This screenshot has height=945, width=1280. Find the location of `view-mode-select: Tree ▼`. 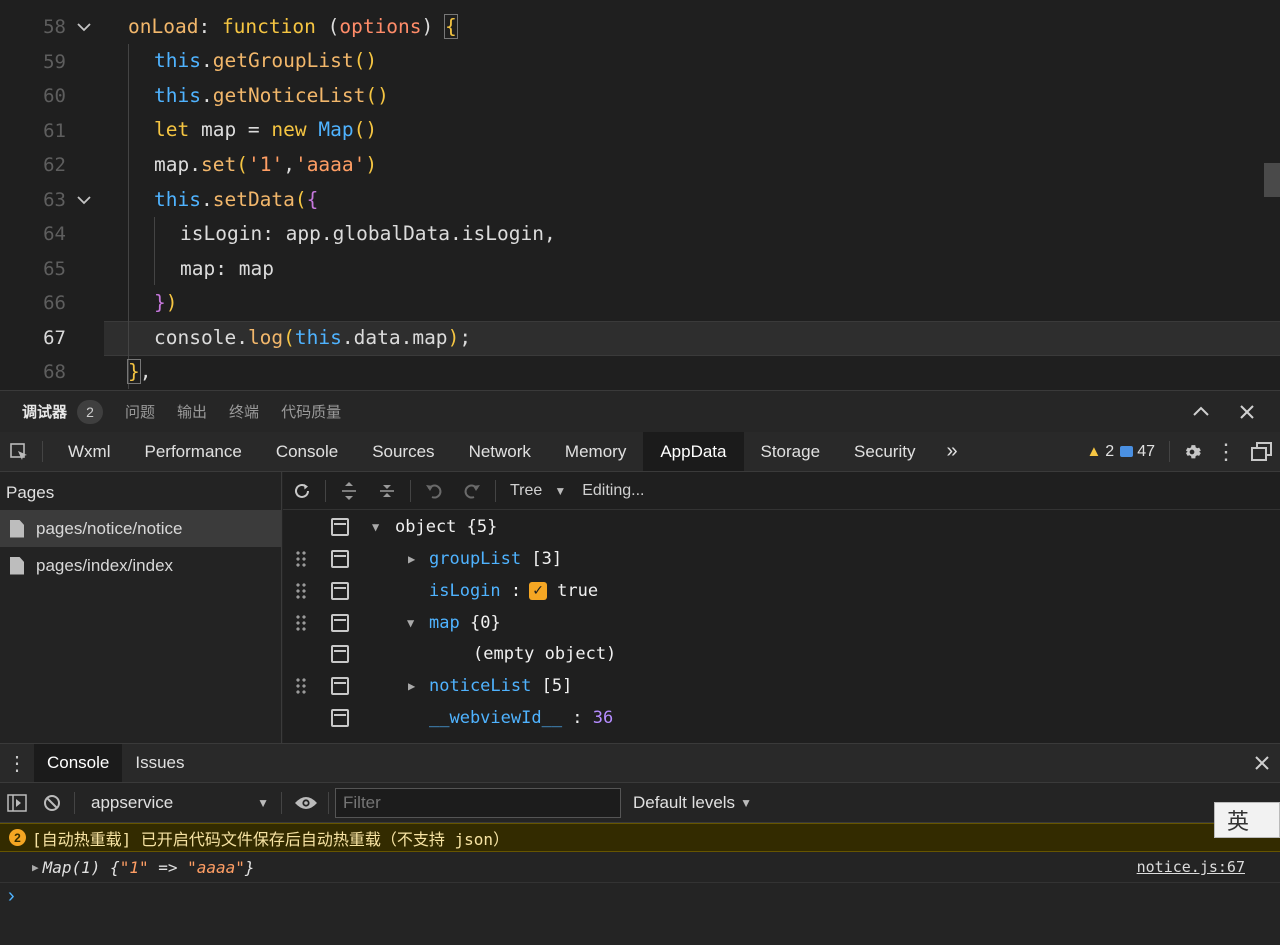

view-mode-select: Tree ▼ is located at coordinates (538, 491).